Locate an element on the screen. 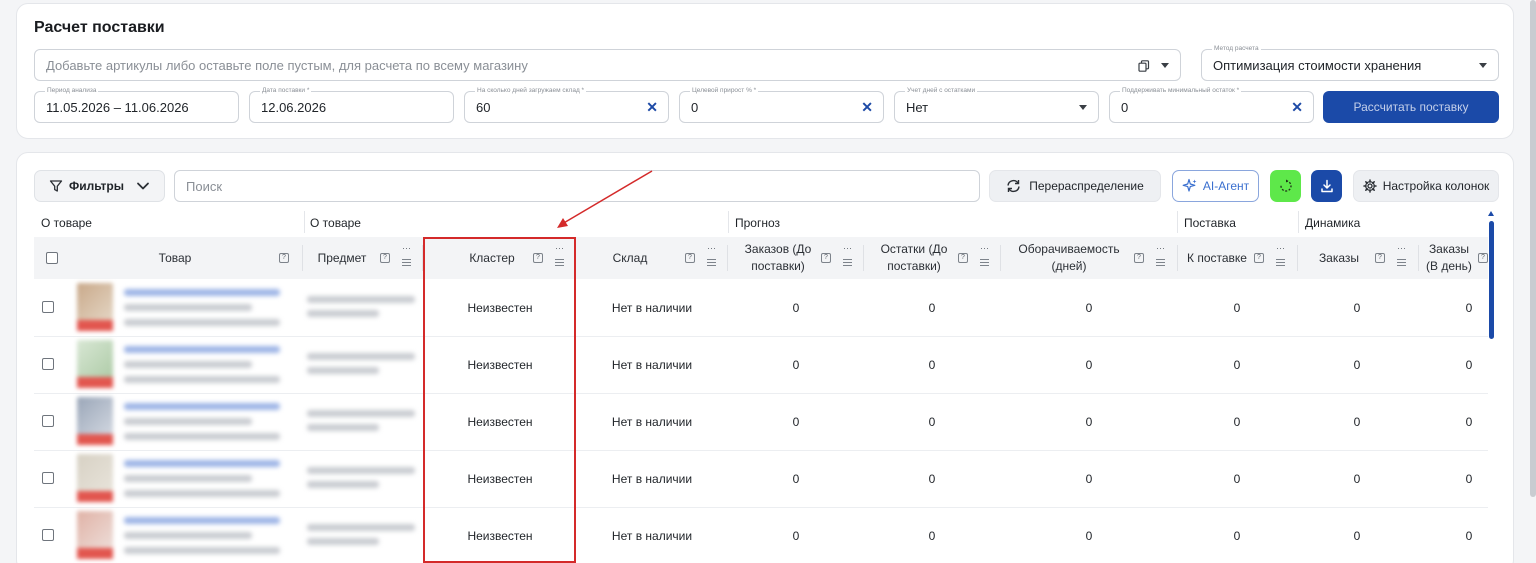 The height and width of the screenshot is (563, 1536). days-load-label: На сколько дней загружаем склад * is located at coordinates (531, 91).